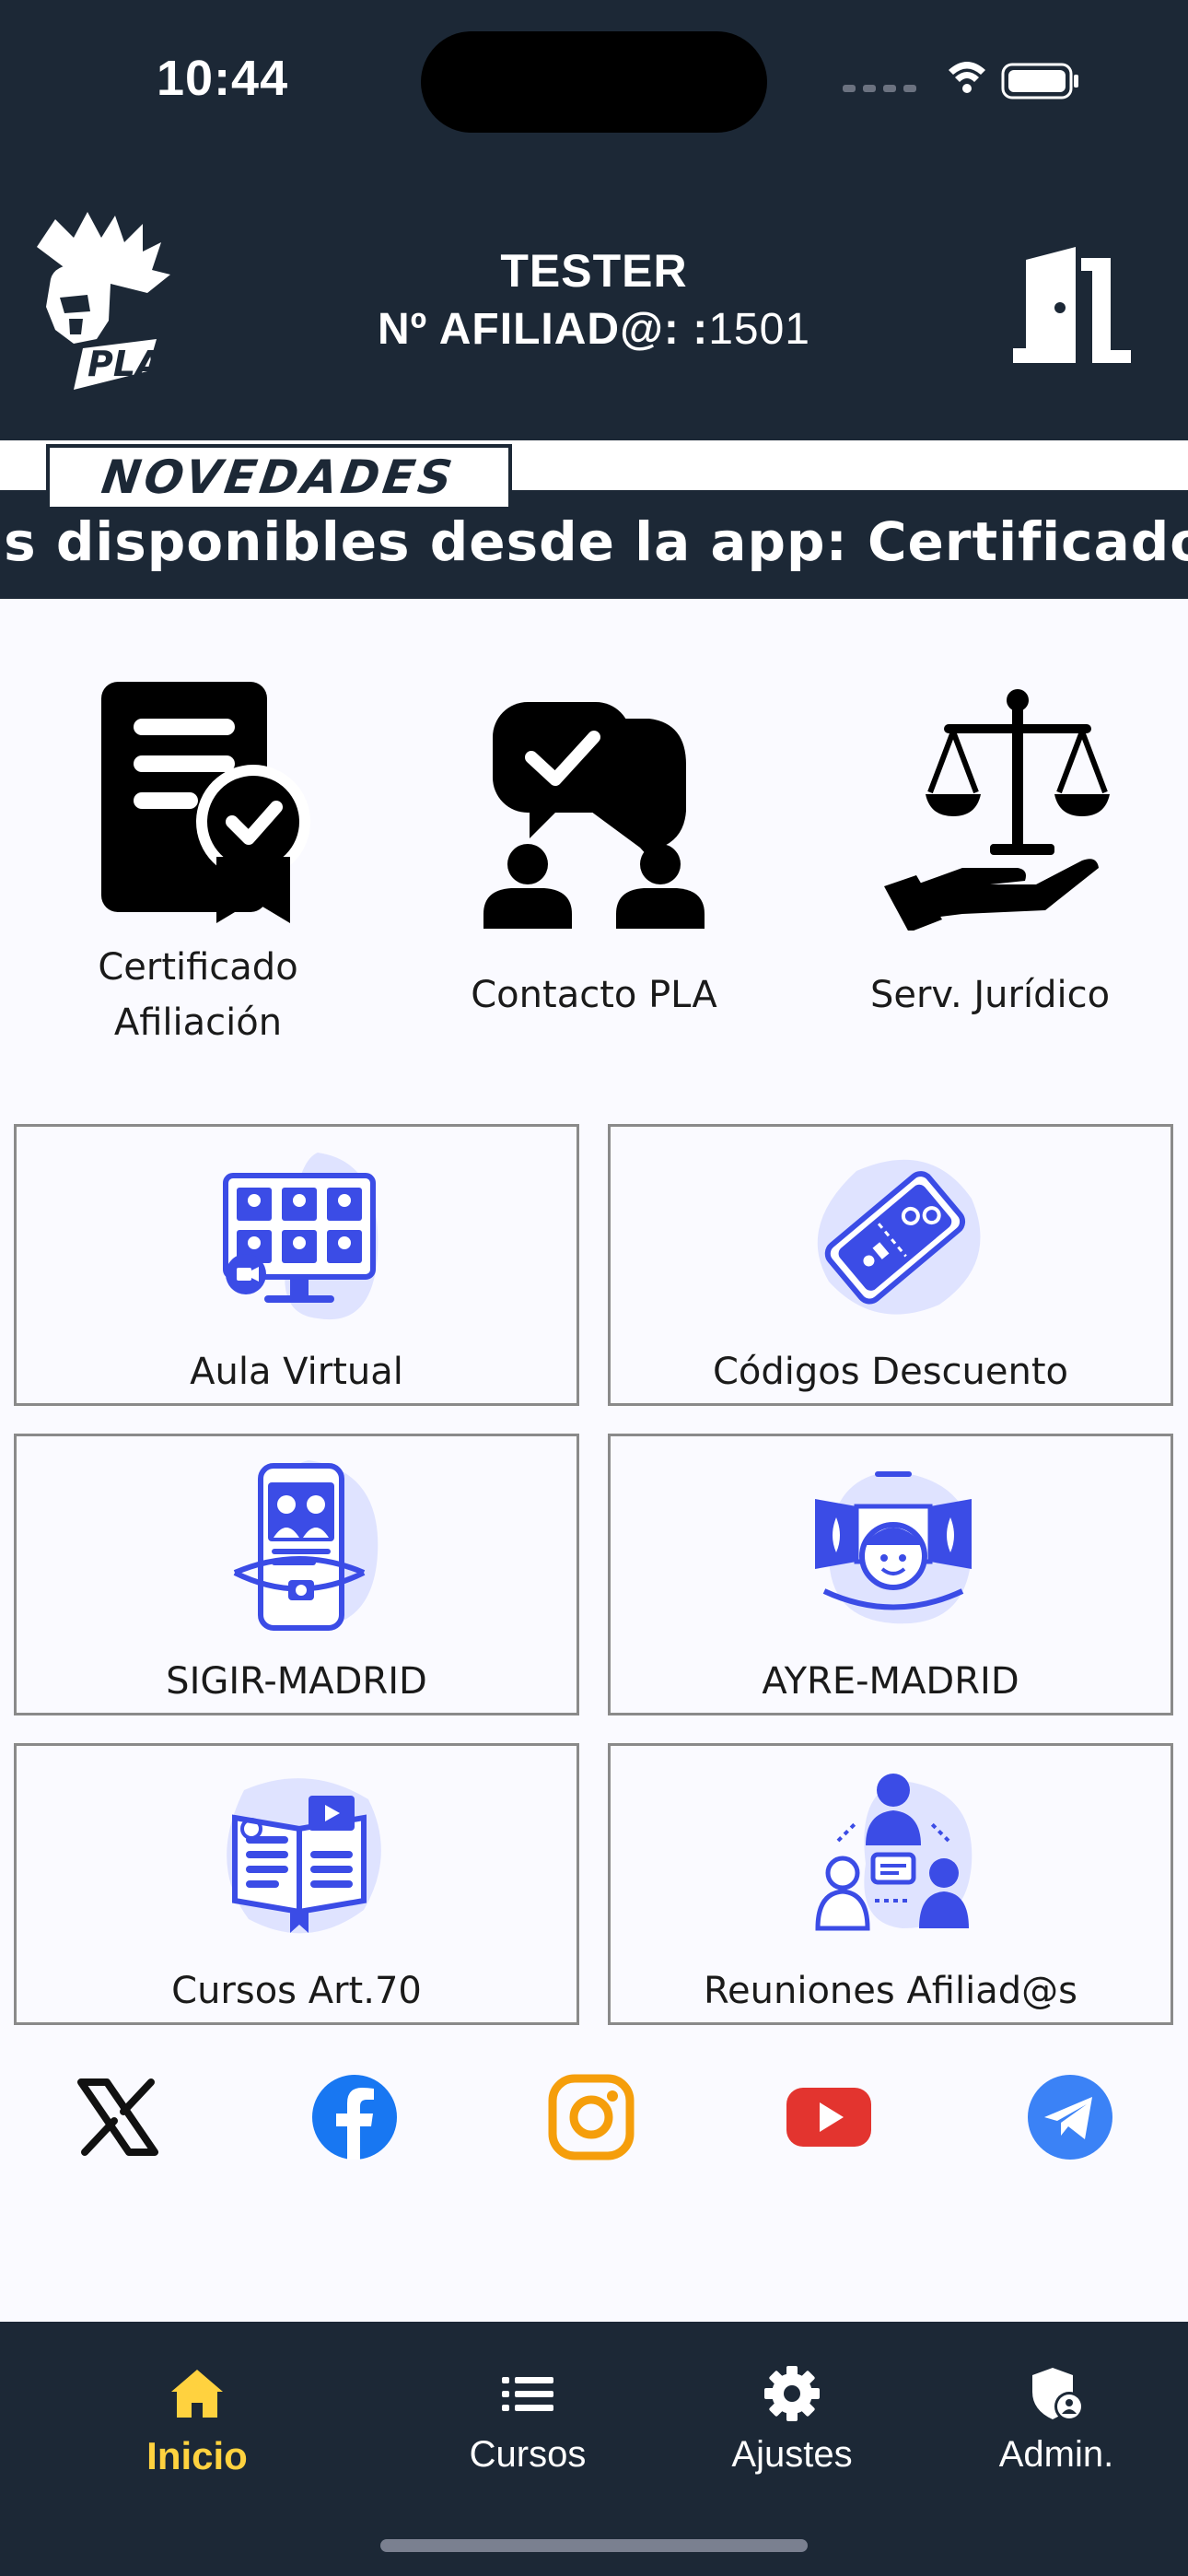 This screenshot has width=1188, height=2576. I want to click on card-codigos-descuento: Códigos Descuento, so click(890, 1265).